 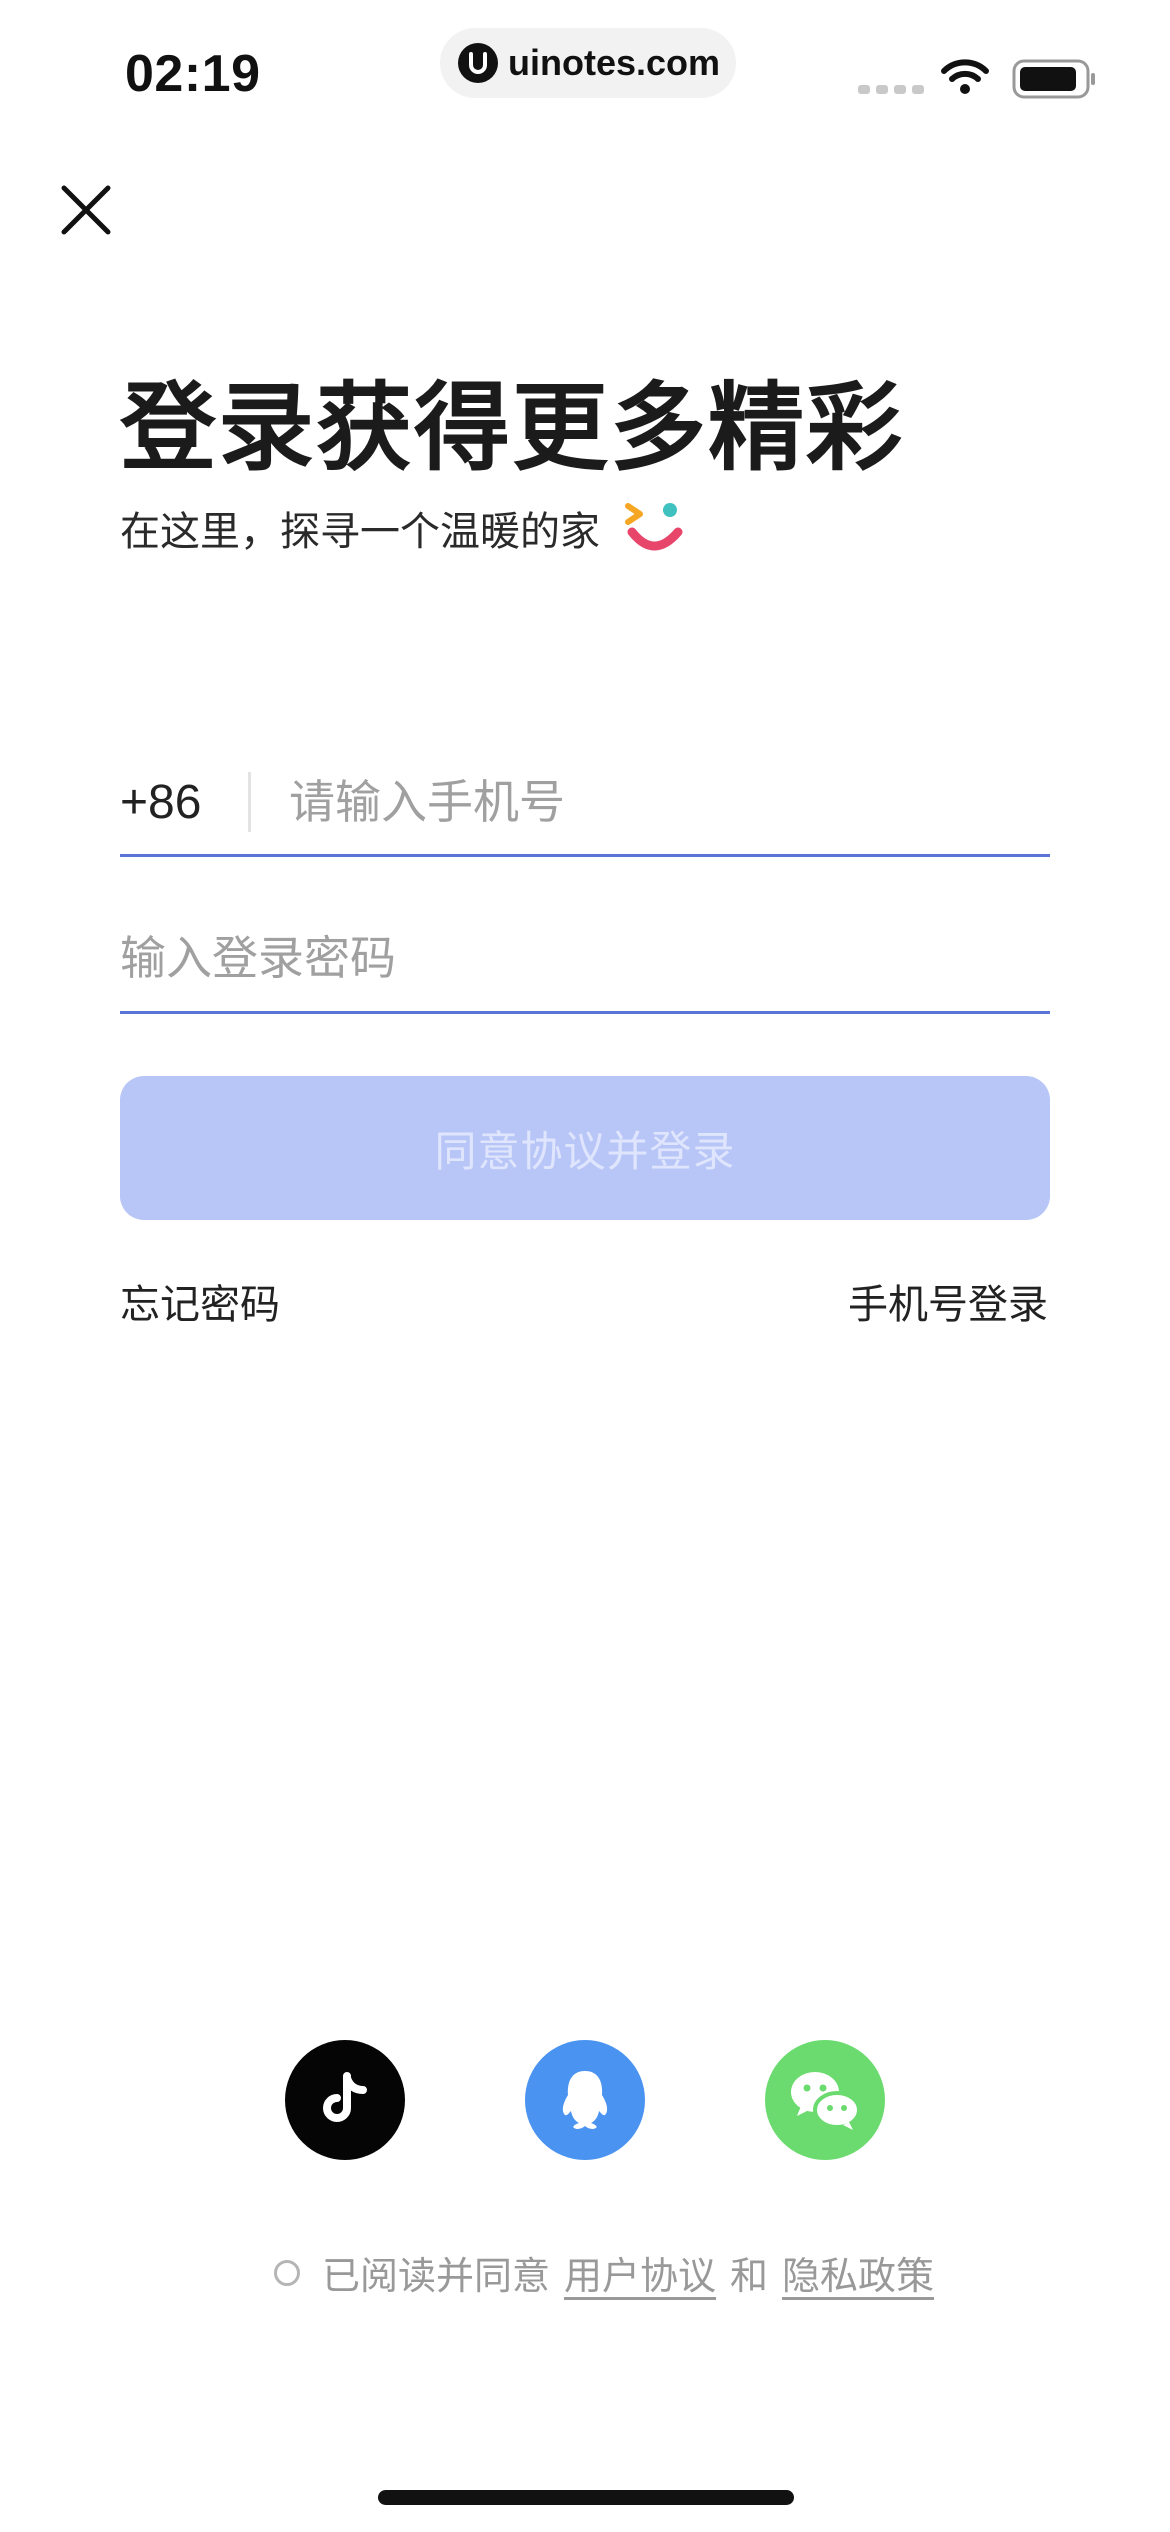 What do you see at coordinates (193, 74) in the screenshot?
I see `status-time: 02:19` at bounding box center [193, 74].